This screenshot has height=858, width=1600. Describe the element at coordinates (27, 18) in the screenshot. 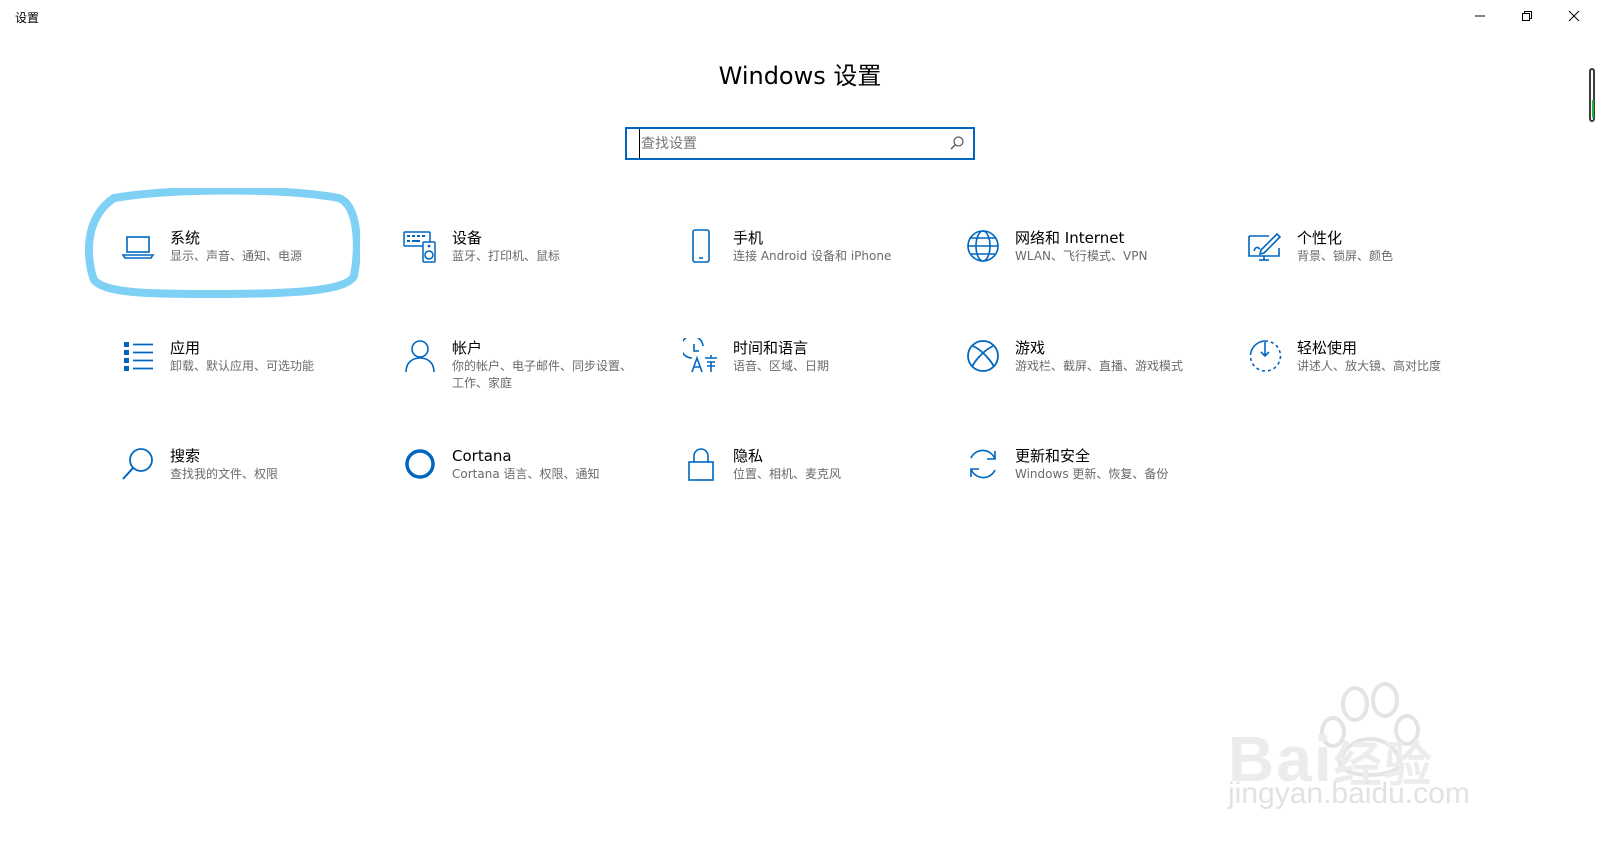

I see `window-title: 设置` at that location.